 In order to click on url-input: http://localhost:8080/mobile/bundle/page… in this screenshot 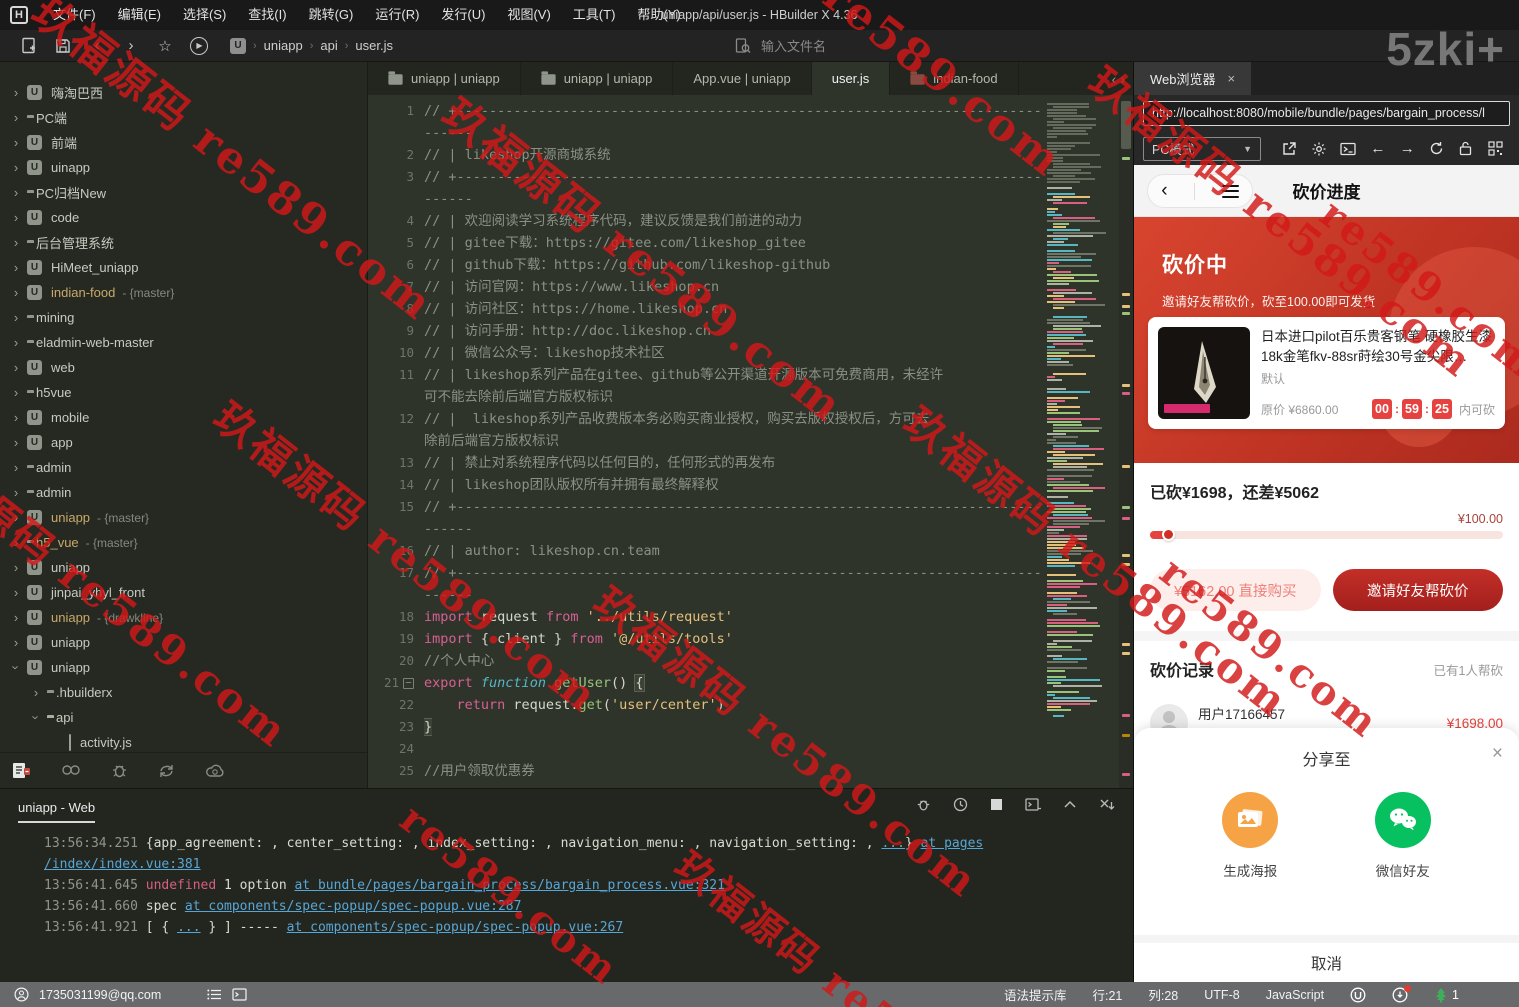, I will do `click(1326, 113)`.